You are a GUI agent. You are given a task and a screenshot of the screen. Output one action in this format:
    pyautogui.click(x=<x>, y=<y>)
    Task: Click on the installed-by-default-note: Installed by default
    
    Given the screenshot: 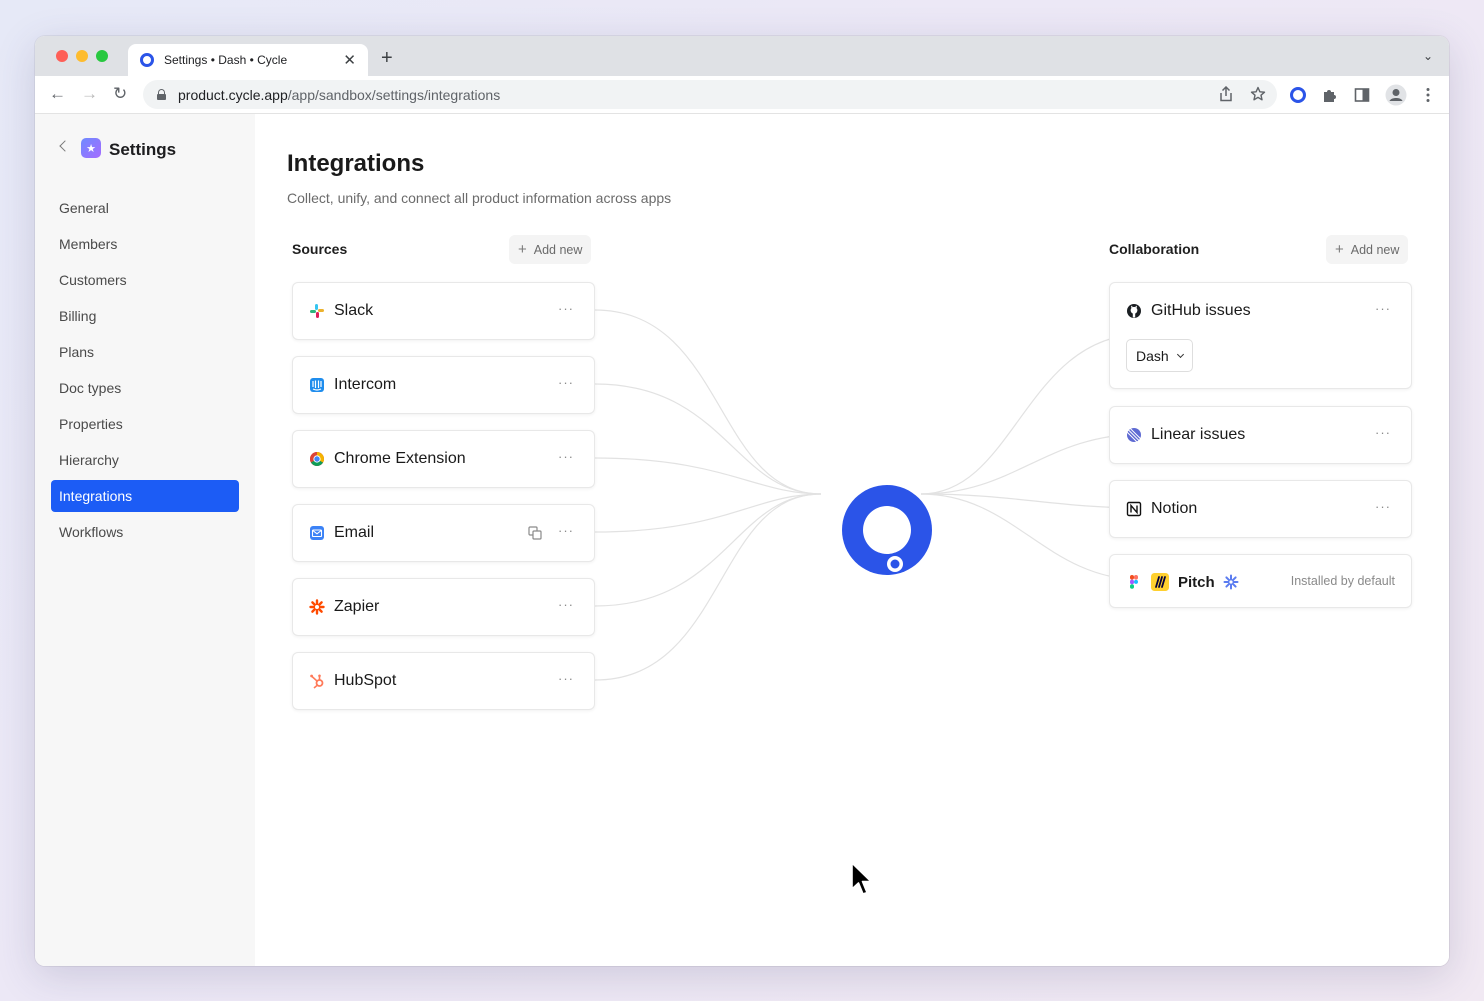 What is the action you would take?
    pyautogui.click(x=1342, y=581)
    